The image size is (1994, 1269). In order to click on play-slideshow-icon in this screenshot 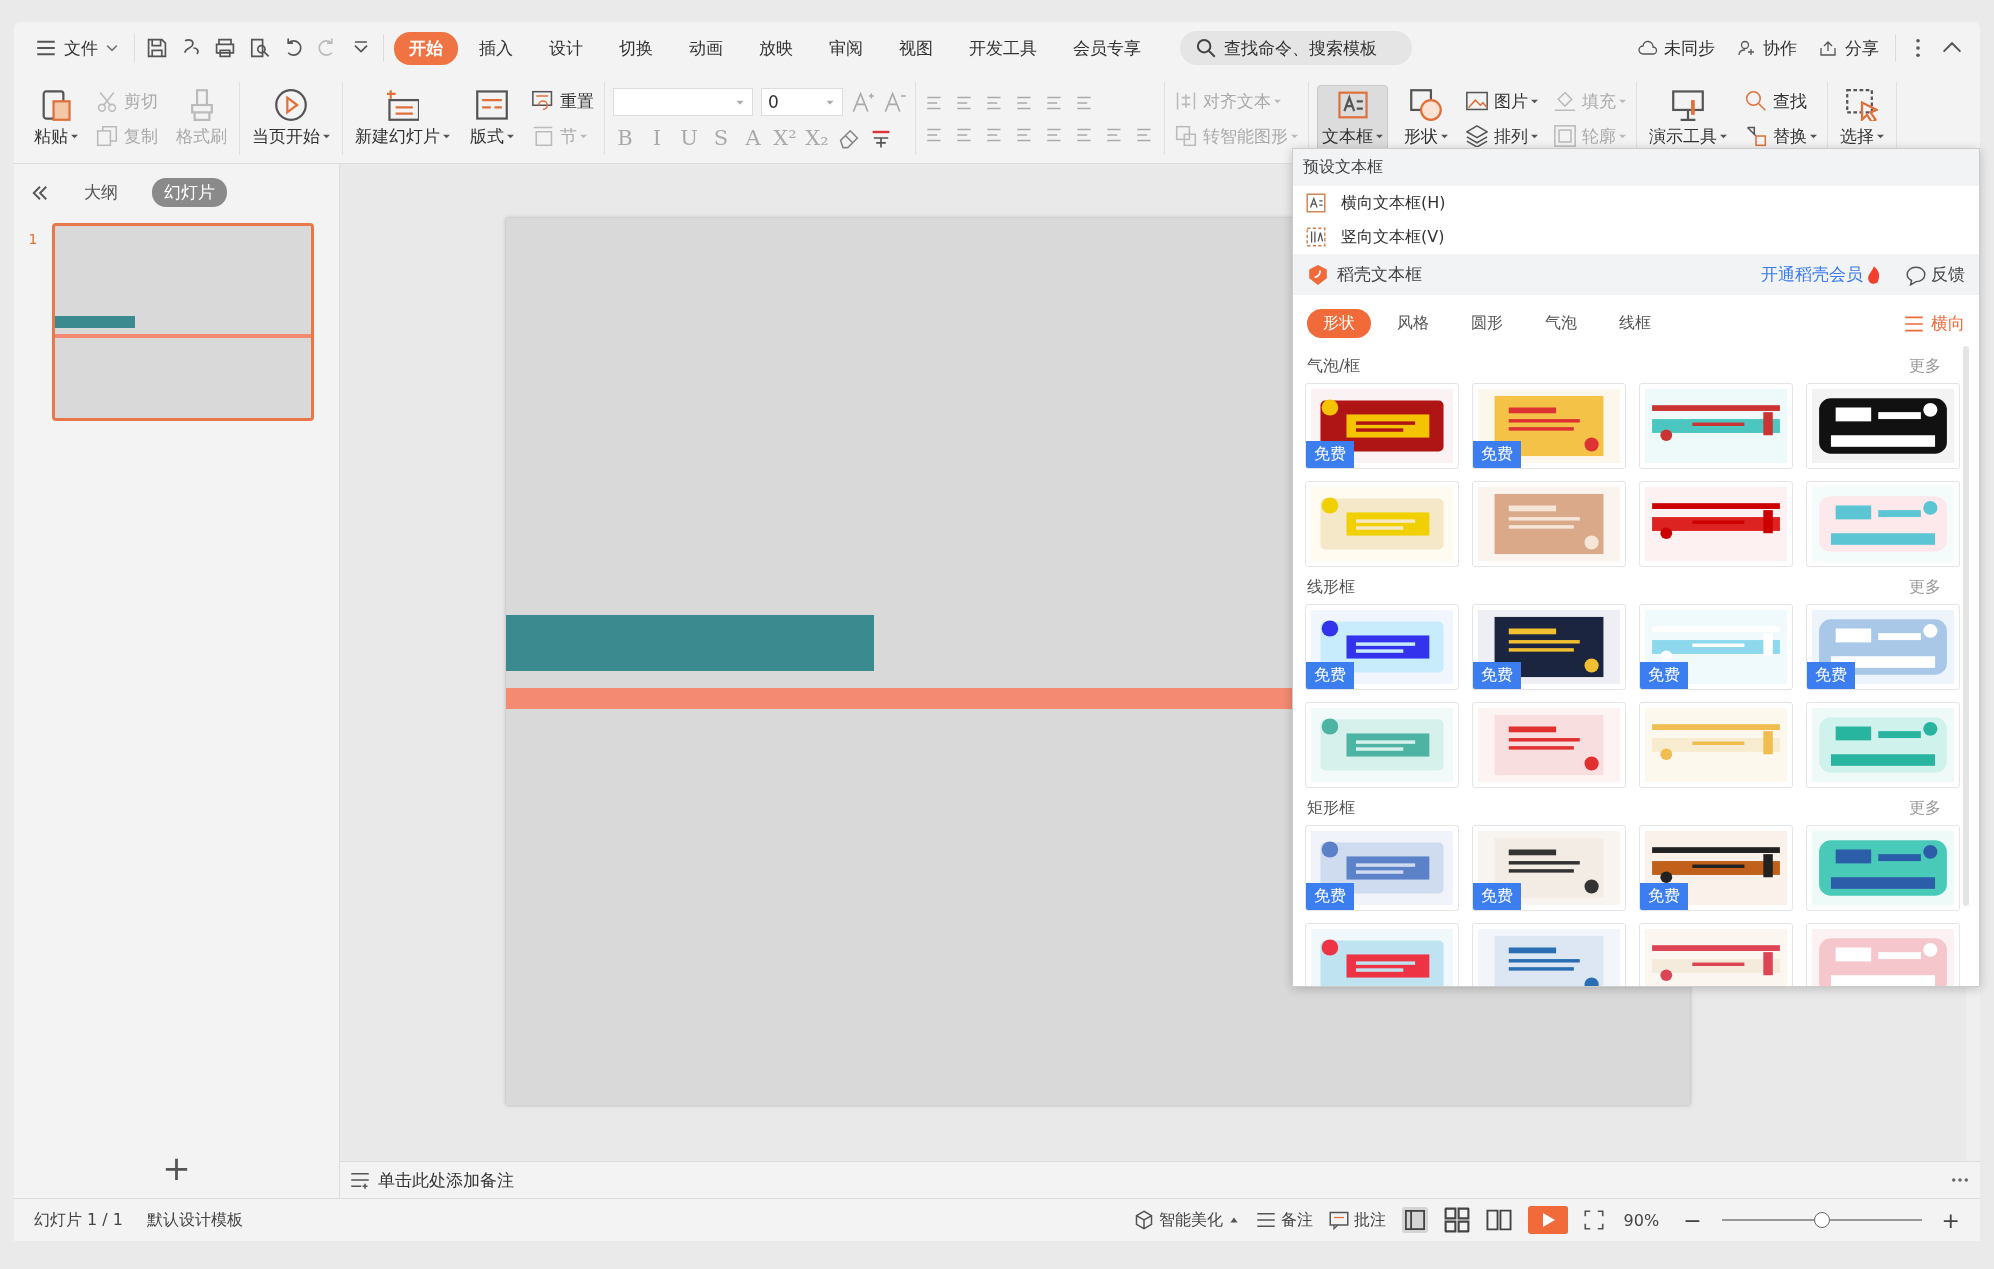, I will do `click(1547, 1220)`.